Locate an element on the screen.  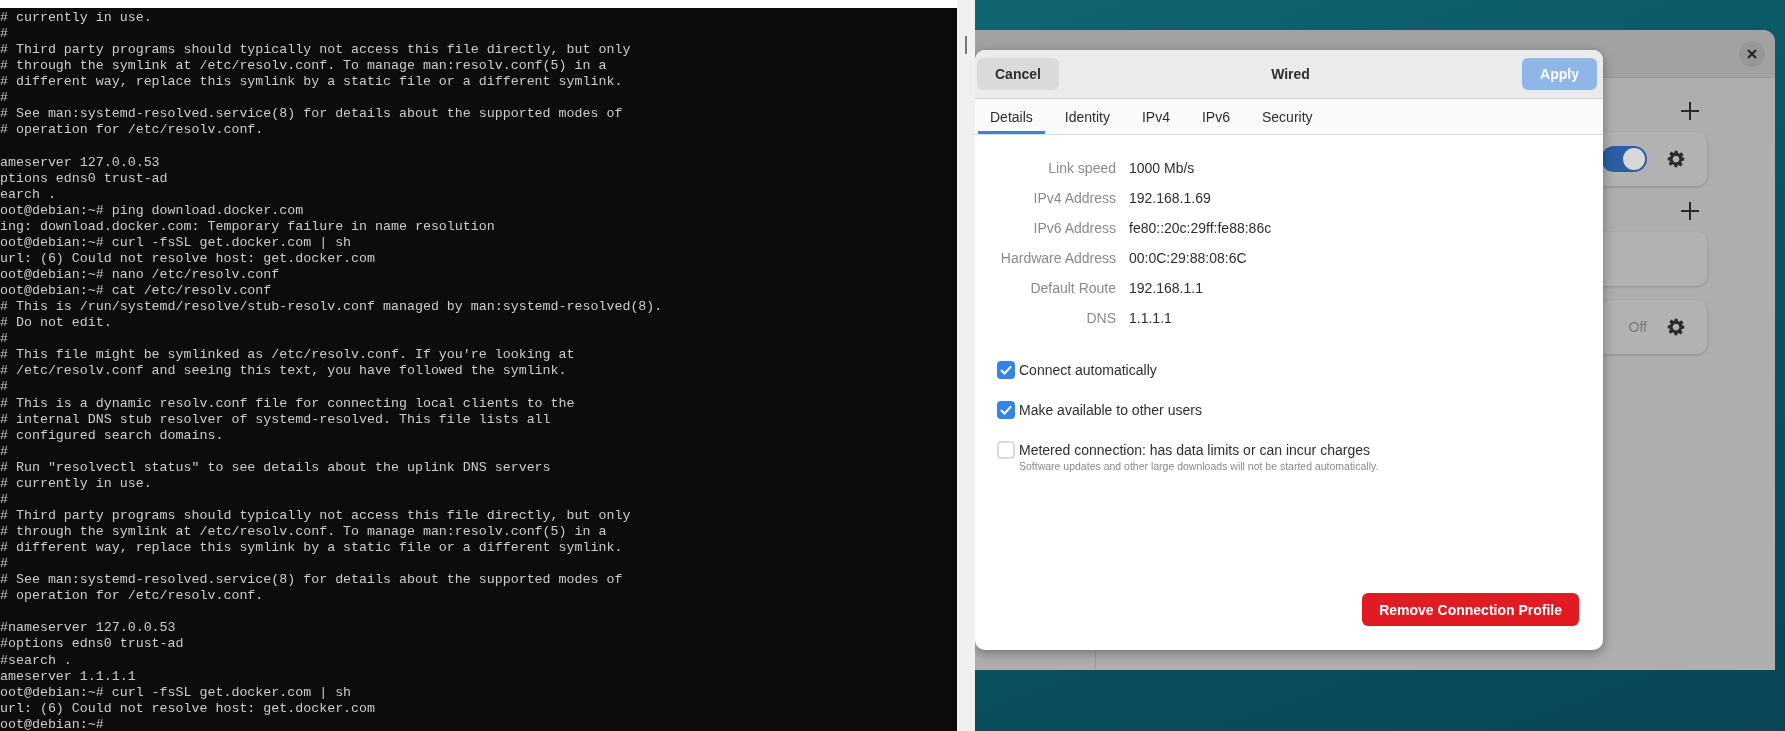
detail-label: Link speed is located at coordinates (1081, 168).